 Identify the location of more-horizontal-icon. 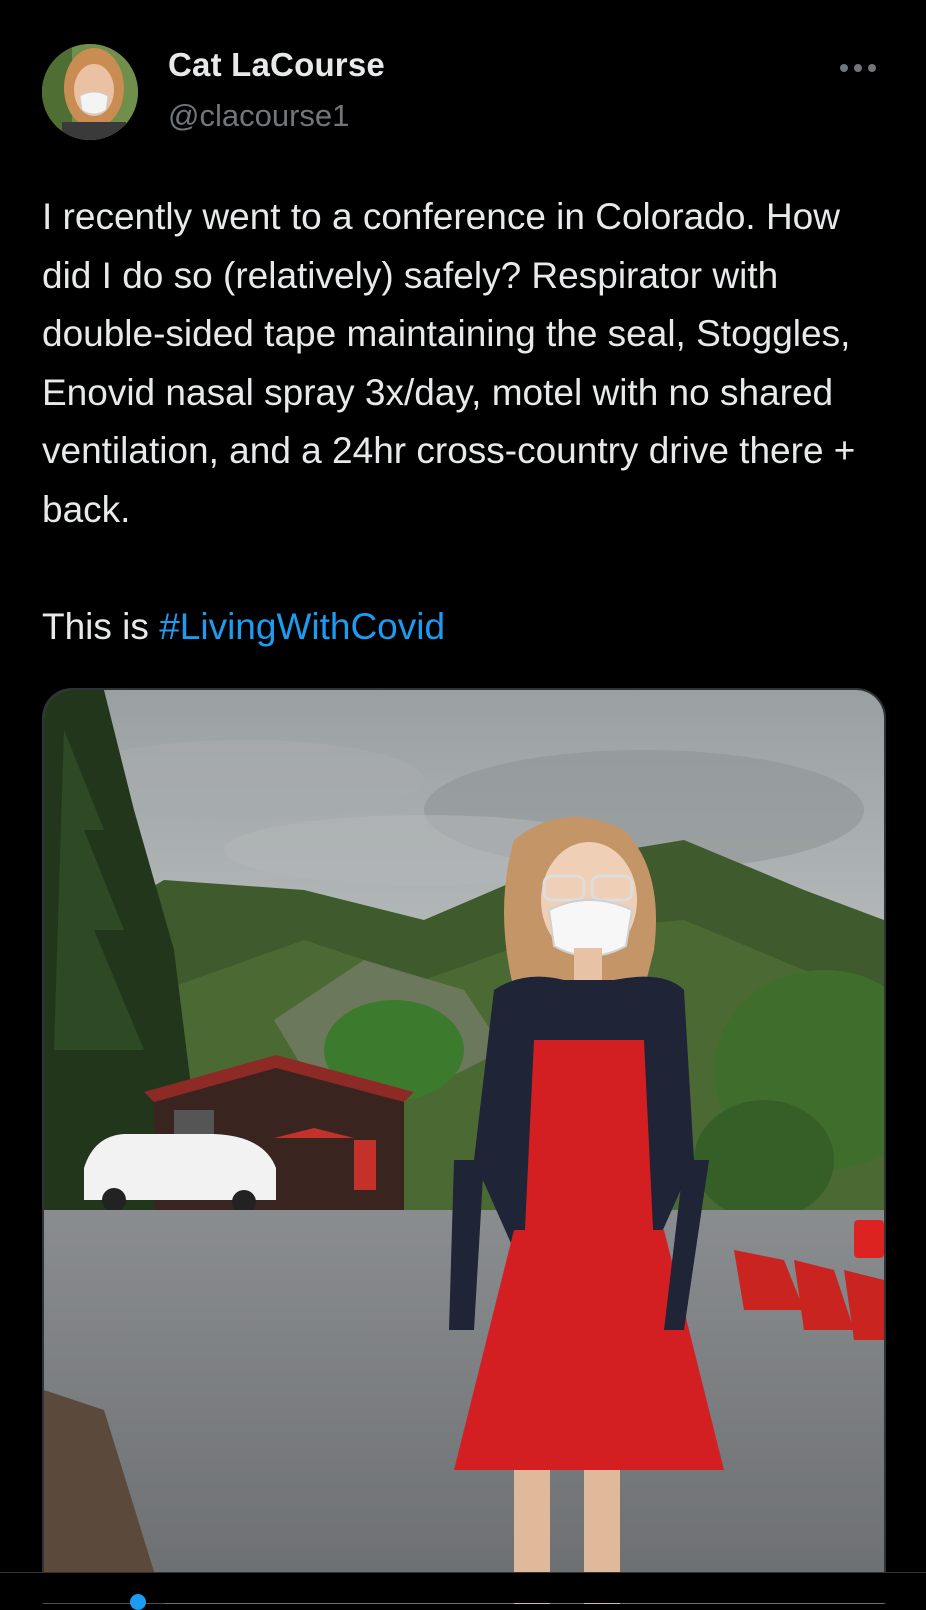
(858, 68).